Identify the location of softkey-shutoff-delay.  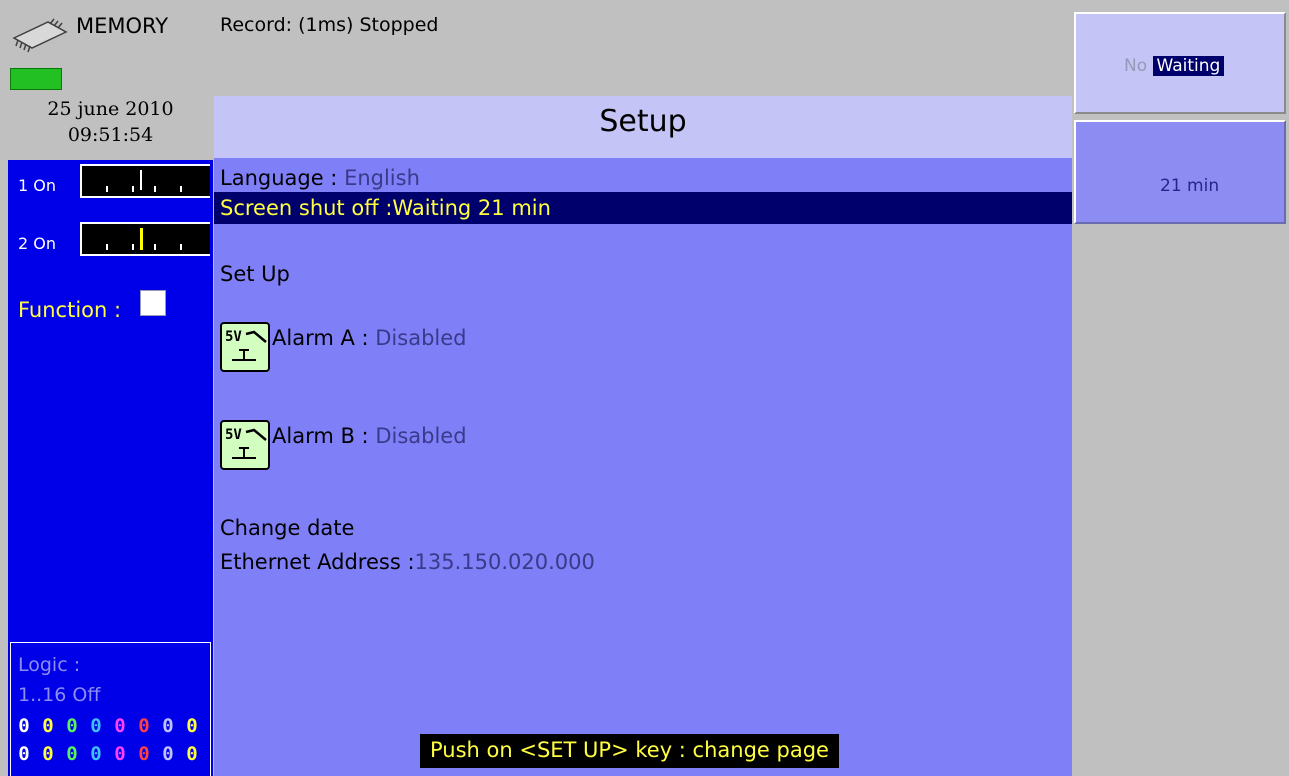
(1180, 172).